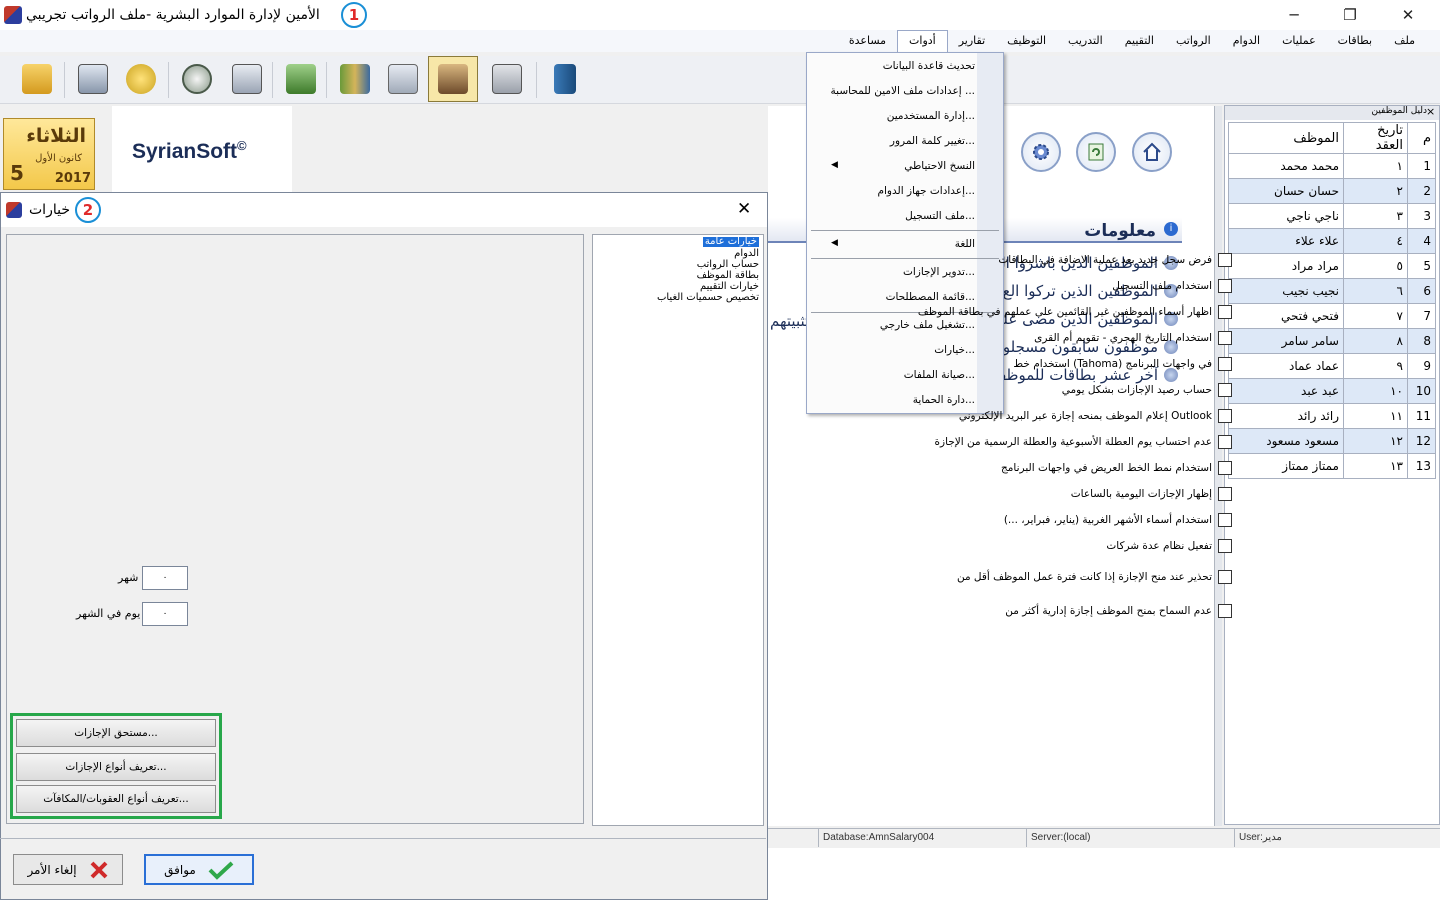  What do you see at coordinates (1085, 41) in the screenshot?
I see `menu-training: التدريب` at bounding box center [1085, 41].